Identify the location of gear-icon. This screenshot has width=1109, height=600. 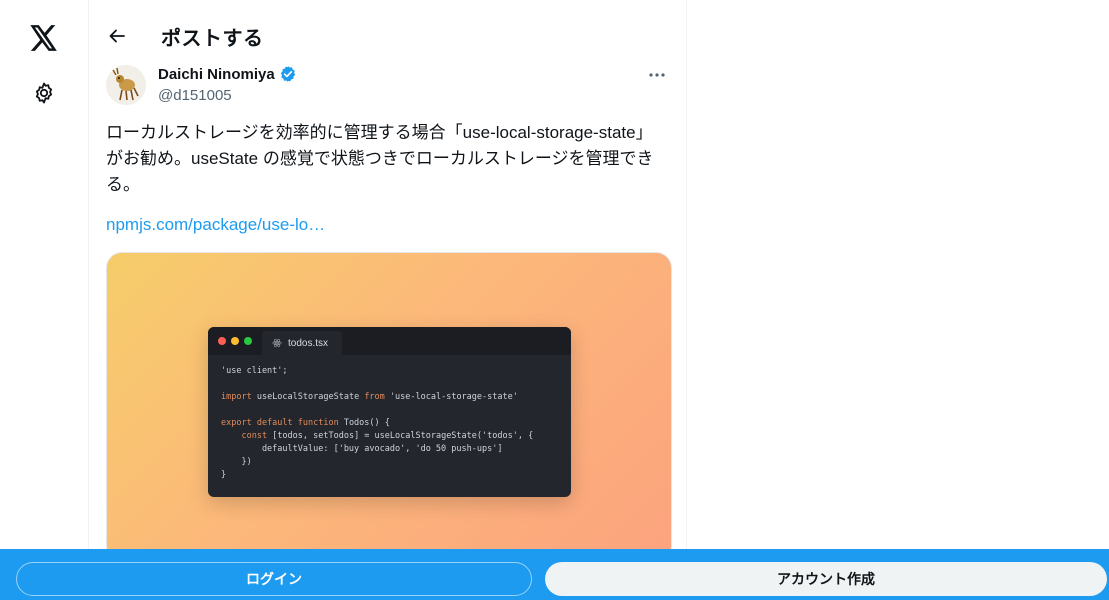
(44, 93).